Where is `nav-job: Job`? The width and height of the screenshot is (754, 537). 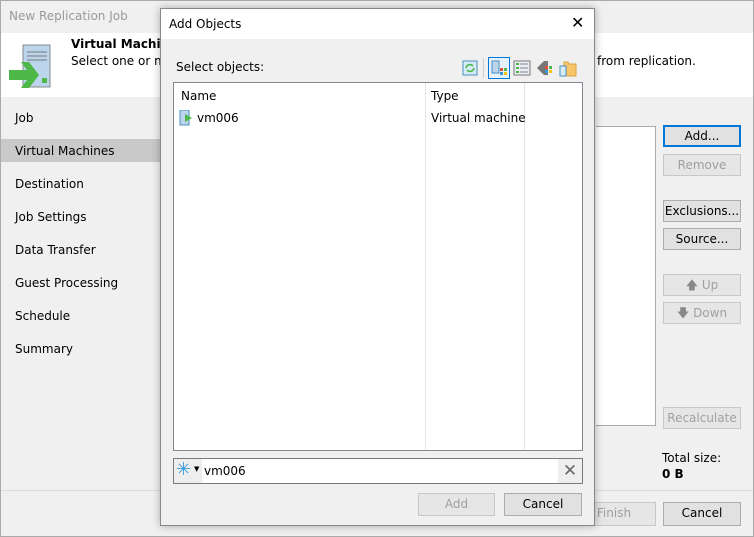
nav-job: Job is located at coordinates (81, 117).